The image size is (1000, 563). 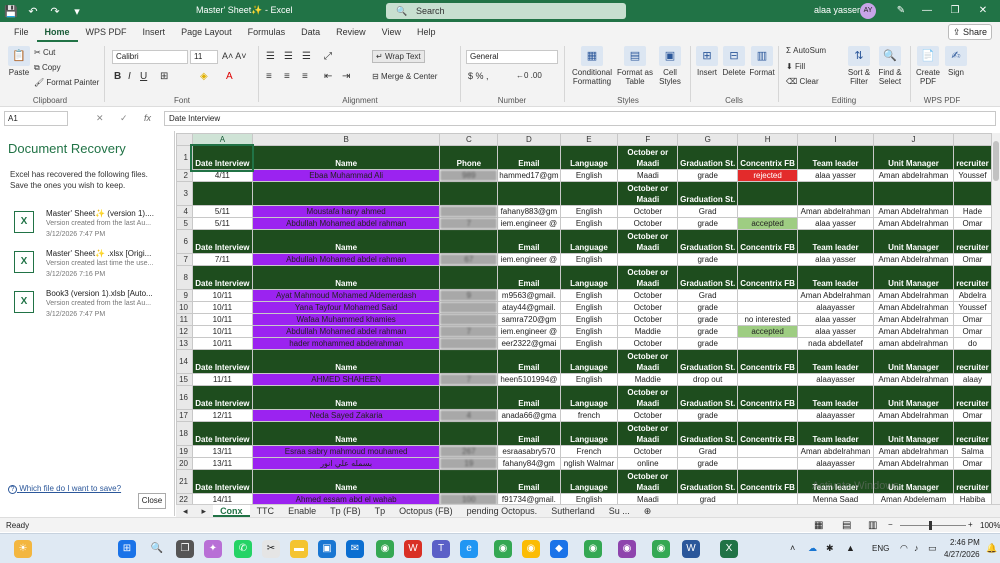 I want to click on cell: aman abdelrahman, so click(x=913, y=343).